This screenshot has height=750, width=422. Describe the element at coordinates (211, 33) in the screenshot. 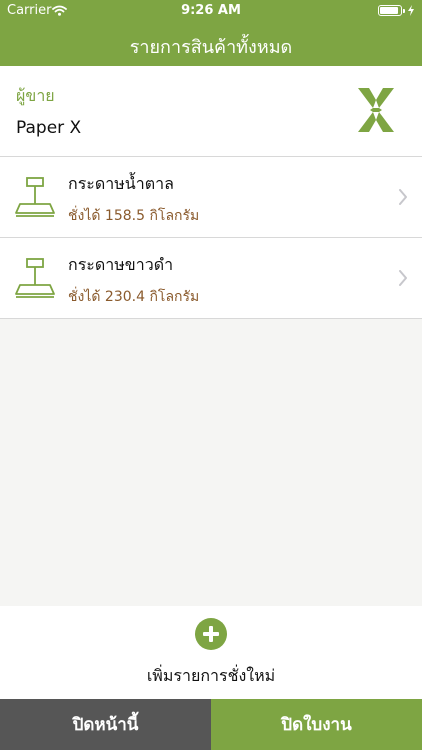

I see `header: Carrier 9:26 AM รายการสินค้าทั้งหมด` at that location.